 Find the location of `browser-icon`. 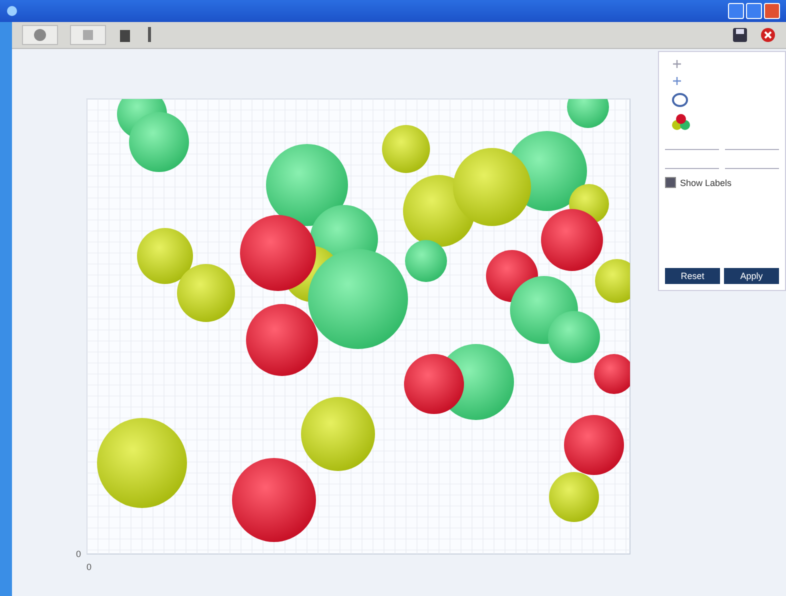

browser-icon is located at coordinates (12, 11).